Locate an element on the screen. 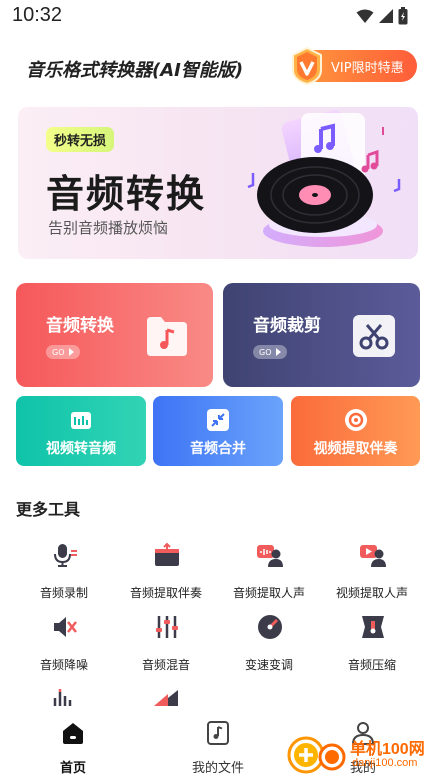 The image size is (436, 775). tool-label: 音频混音 is located at coordinates (165, 665).